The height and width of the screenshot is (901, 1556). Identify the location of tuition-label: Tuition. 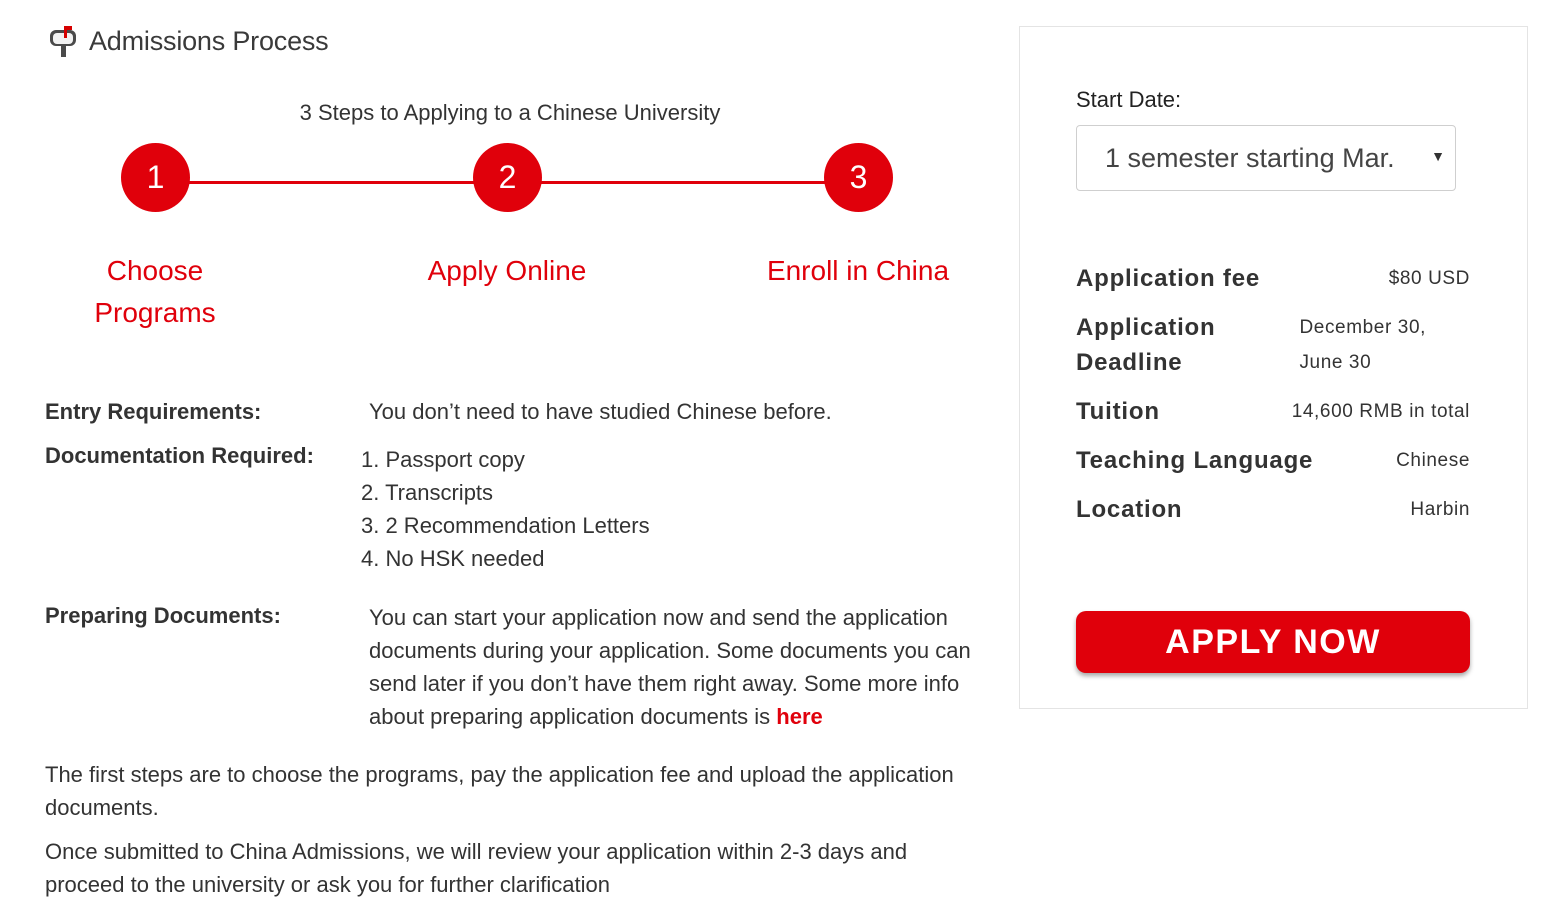
(1118, 411).